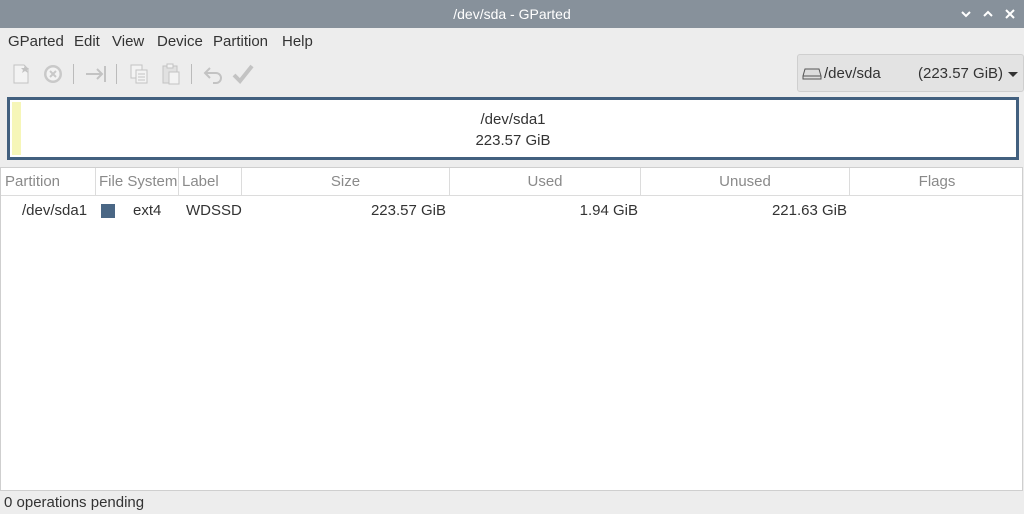 This screenshot has width=1024, height=514. Describe the element at coordinates (513, 119) in the screenshot. I see `disk-map-partition-name: /dev/sda1` at that location.